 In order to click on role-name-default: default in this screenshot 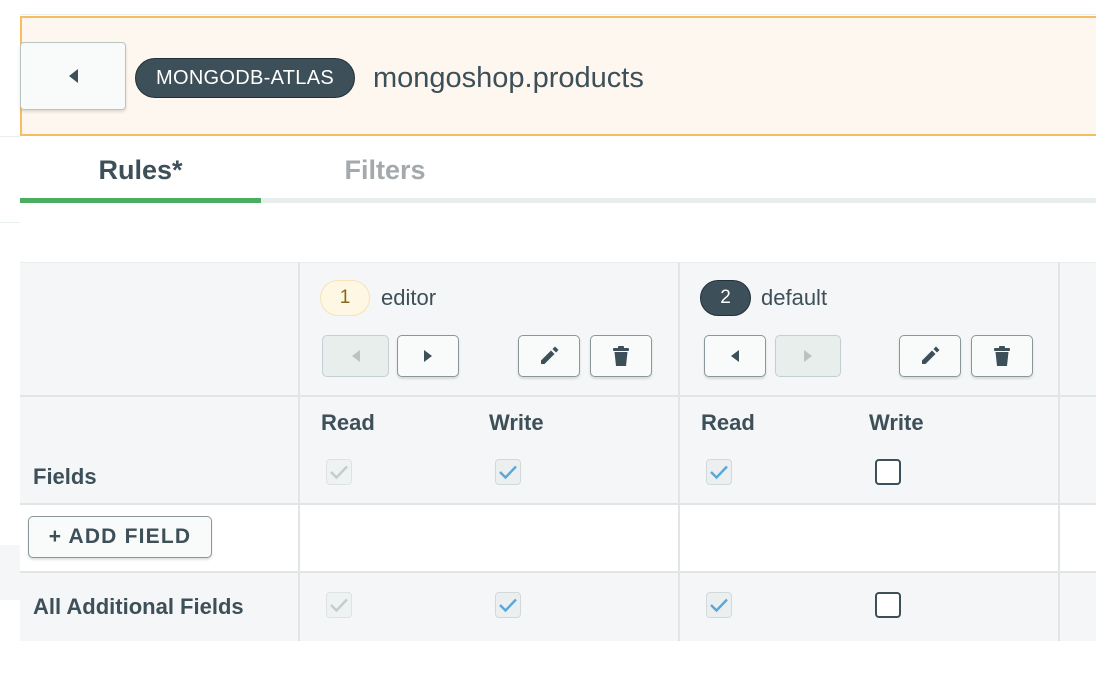, I will do `click(794, 297)`.